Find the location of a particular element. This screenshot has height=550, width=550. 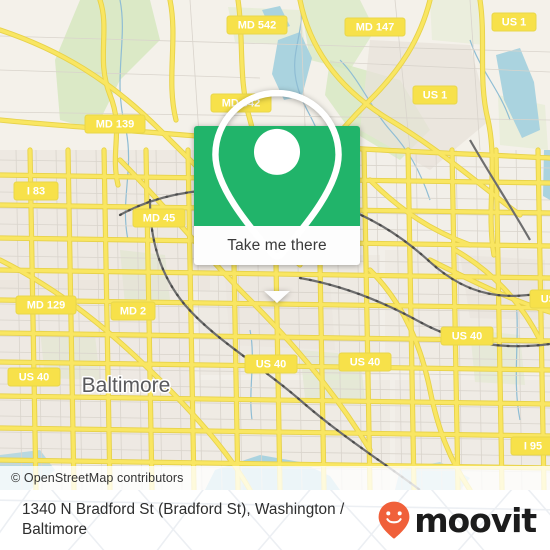

road-shield-label: MD 2 is located at coordinates (133, 311).